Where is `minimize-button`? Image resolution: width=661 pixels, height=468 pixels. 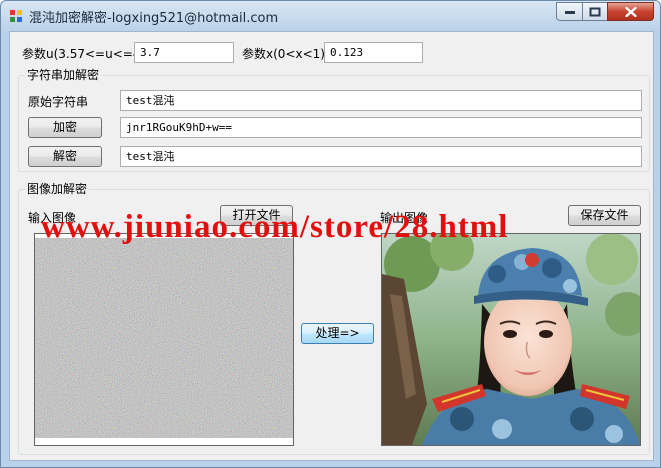
minimize-button is located at coordinates (569, 11).